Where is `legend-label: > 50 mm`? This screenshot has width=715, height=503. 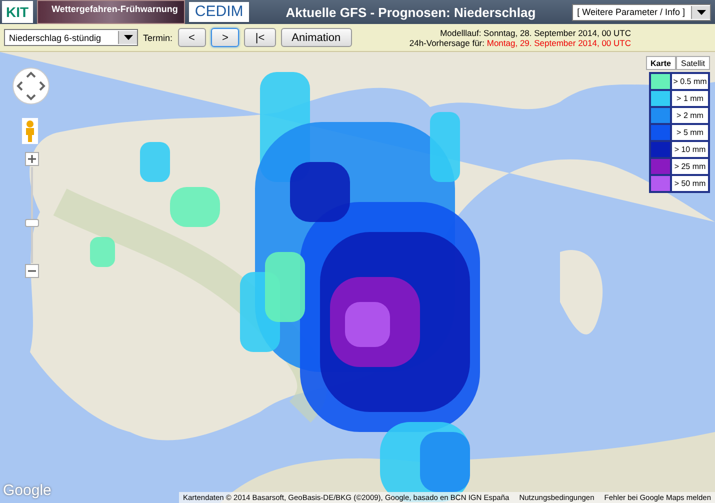 legend-label: > 50 mm is located at coordinates (690, 183).